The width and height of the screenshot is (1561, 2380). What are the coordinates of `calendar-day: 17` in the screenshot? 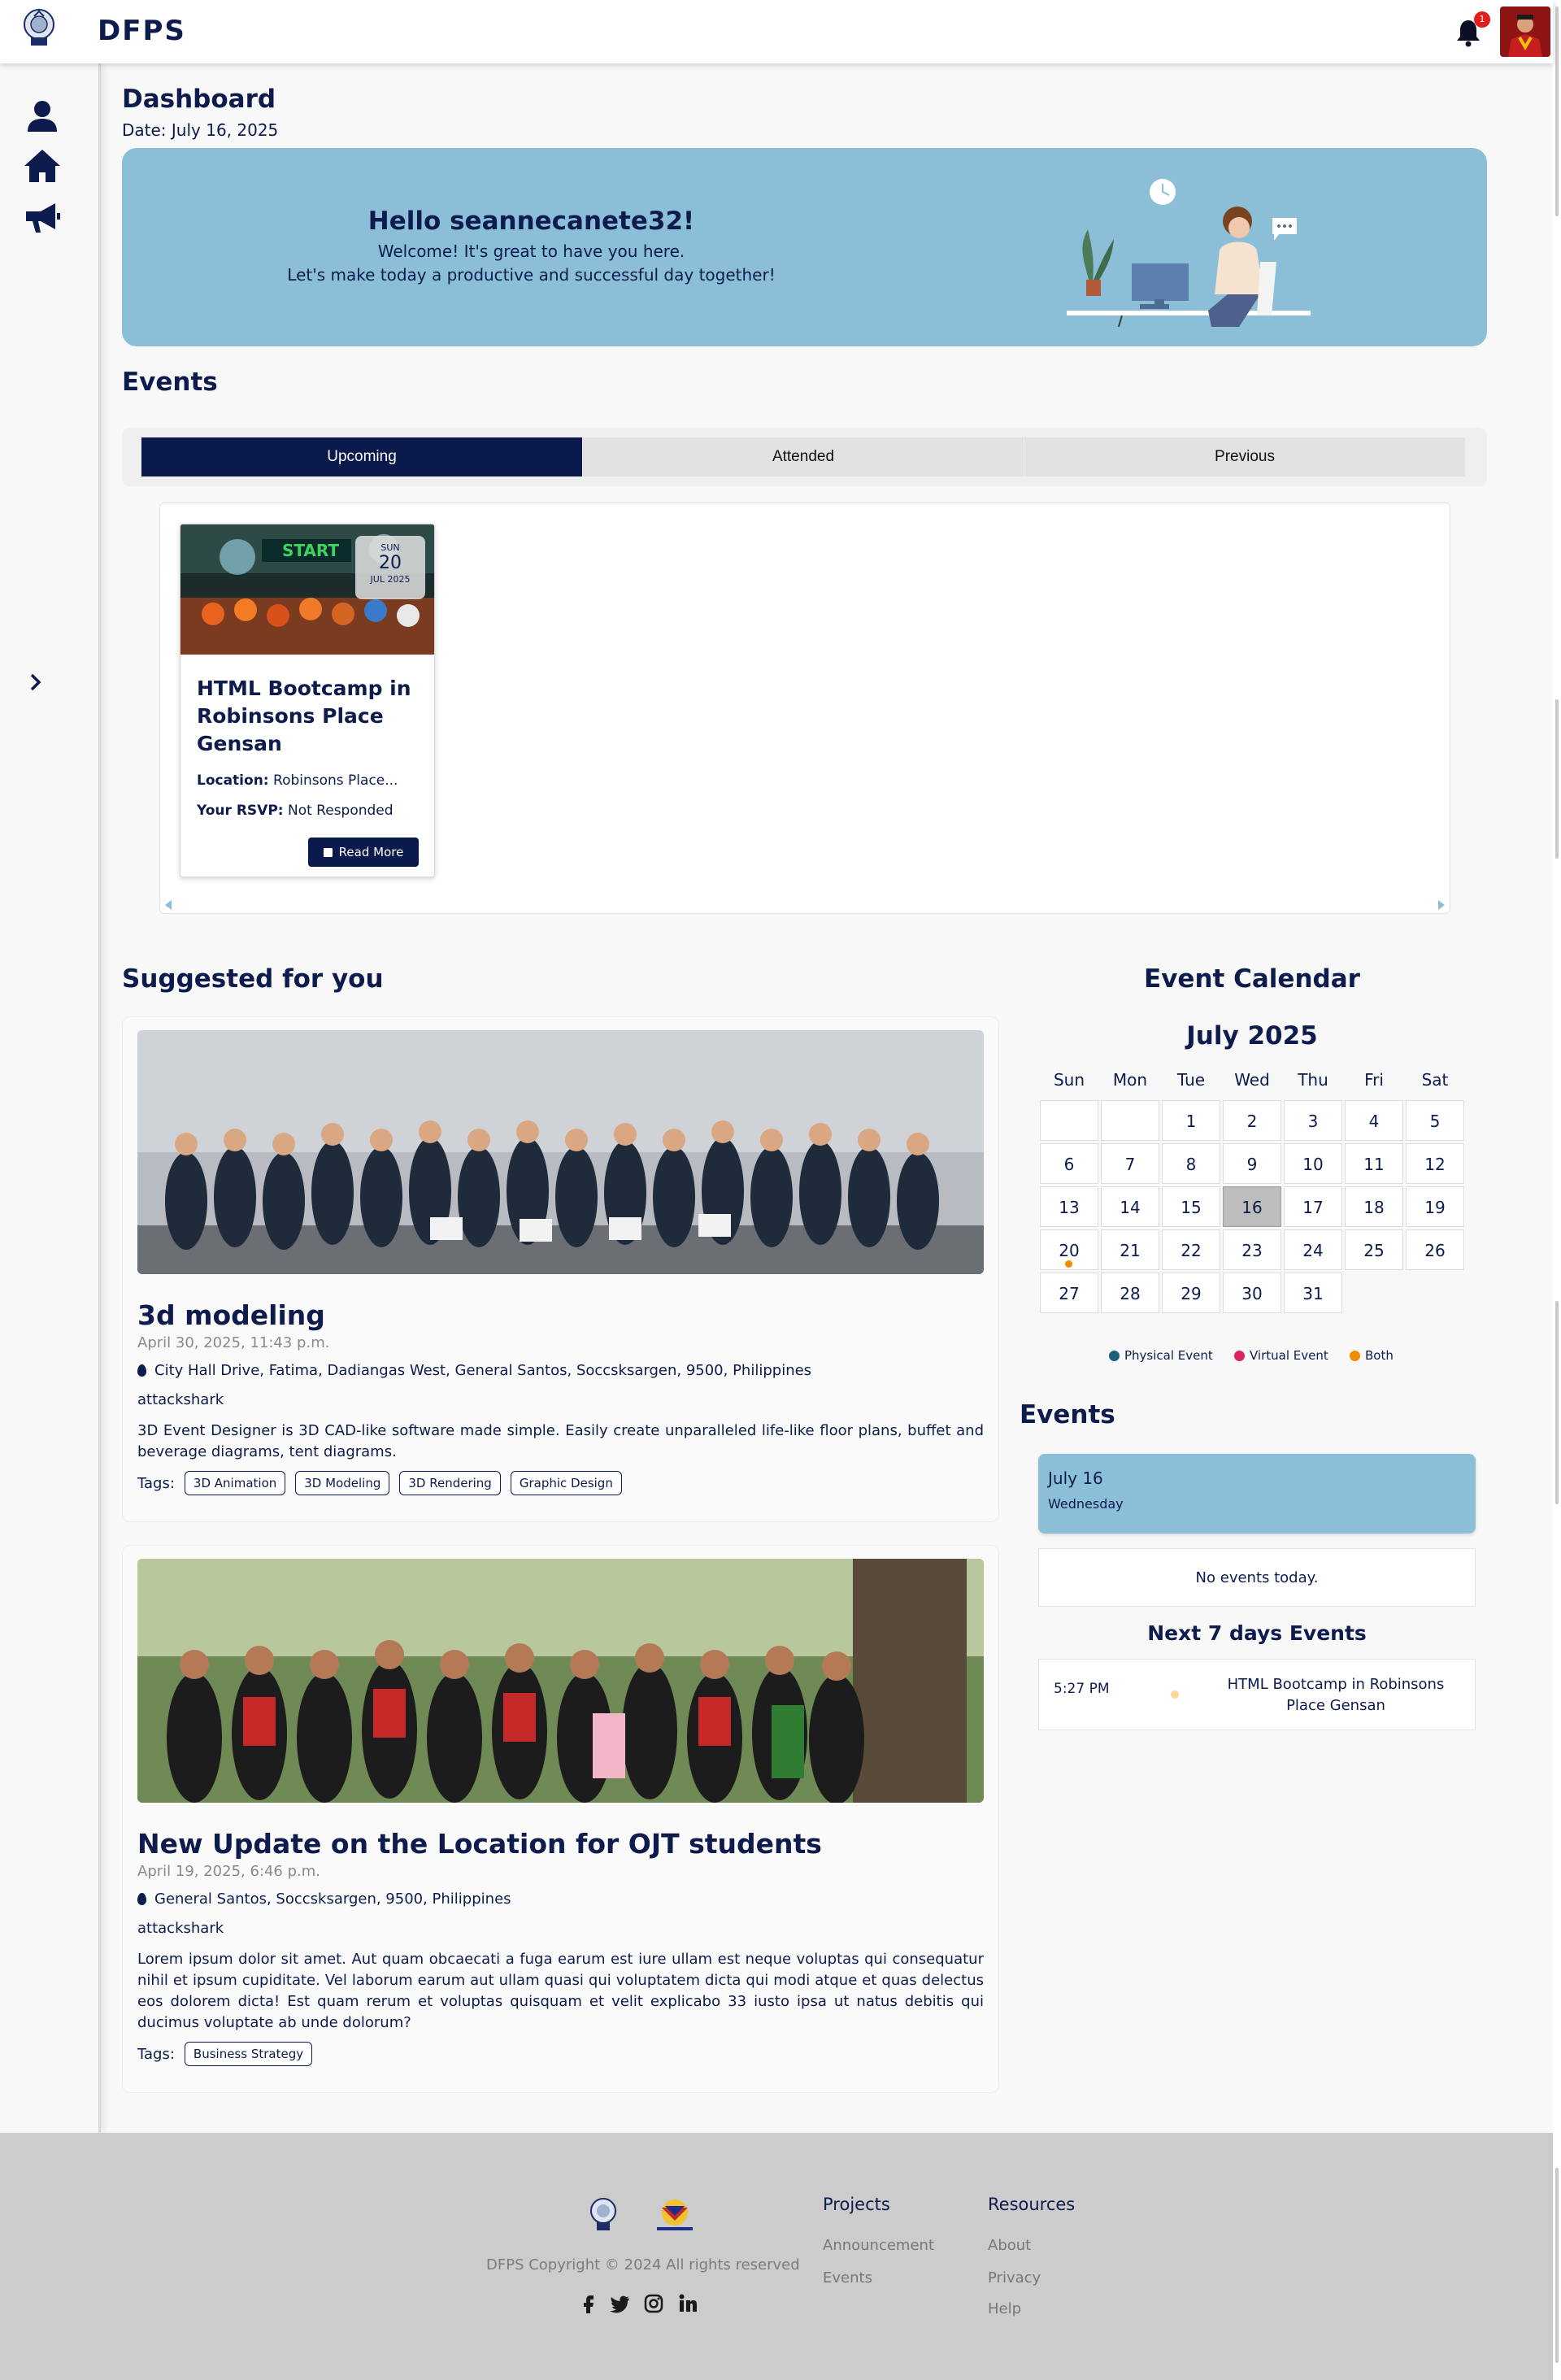 It's located at (1313, 1207).